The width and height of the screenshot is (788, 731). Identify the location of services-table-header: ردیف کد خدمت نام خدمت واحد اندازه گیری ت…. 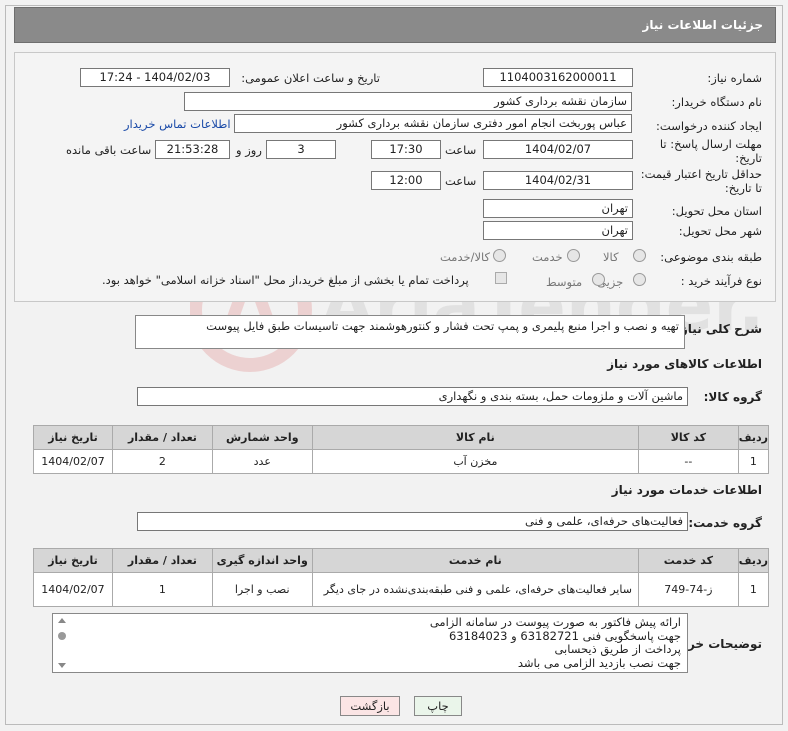
(401, 560).